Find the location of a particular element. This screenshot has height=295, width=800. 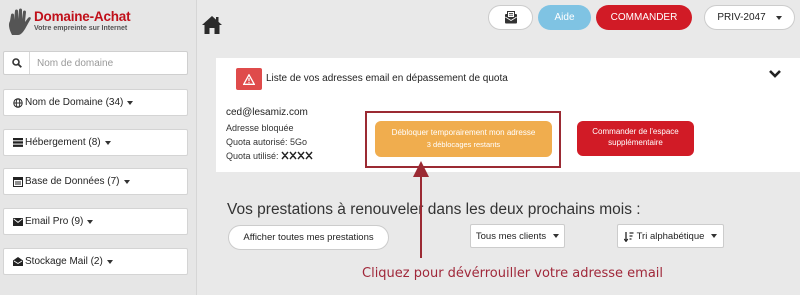

sidebar-item-mail-storage: Stockage Mail (2) is located at coordinates (95, 261).